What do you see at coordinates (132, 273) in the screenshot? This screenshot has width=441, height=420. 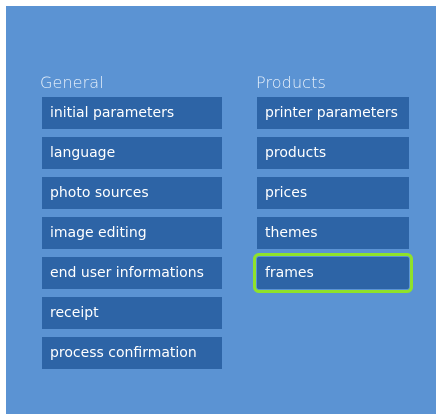 I see `menu-item-end-user-informations: end user informations` at bounding box center [132, 273].